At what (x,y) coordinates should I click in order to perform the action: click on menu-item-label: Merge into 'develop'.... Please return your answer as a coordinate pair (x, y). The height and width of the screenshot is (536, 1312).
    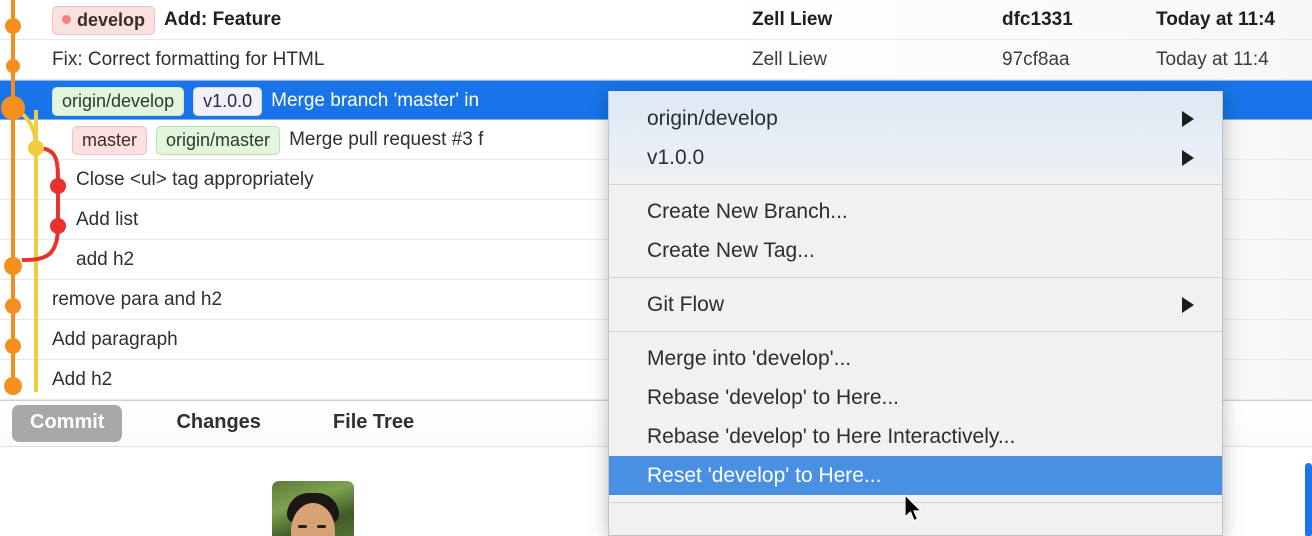
    Looking at the image, I should click on (749, 358).